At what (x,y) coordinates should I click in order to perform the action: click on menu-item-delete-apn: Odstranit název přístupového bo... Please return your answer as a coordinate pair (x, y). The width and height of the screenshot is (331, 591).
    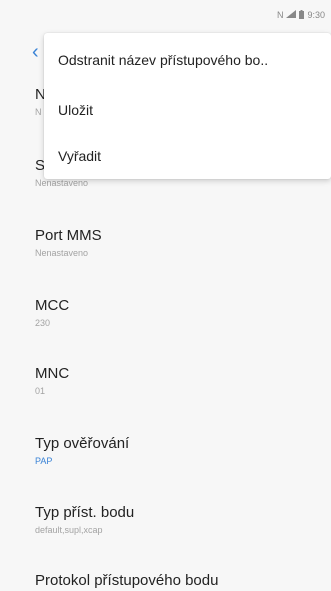
    Looking at the image, I should click on (190, 60).